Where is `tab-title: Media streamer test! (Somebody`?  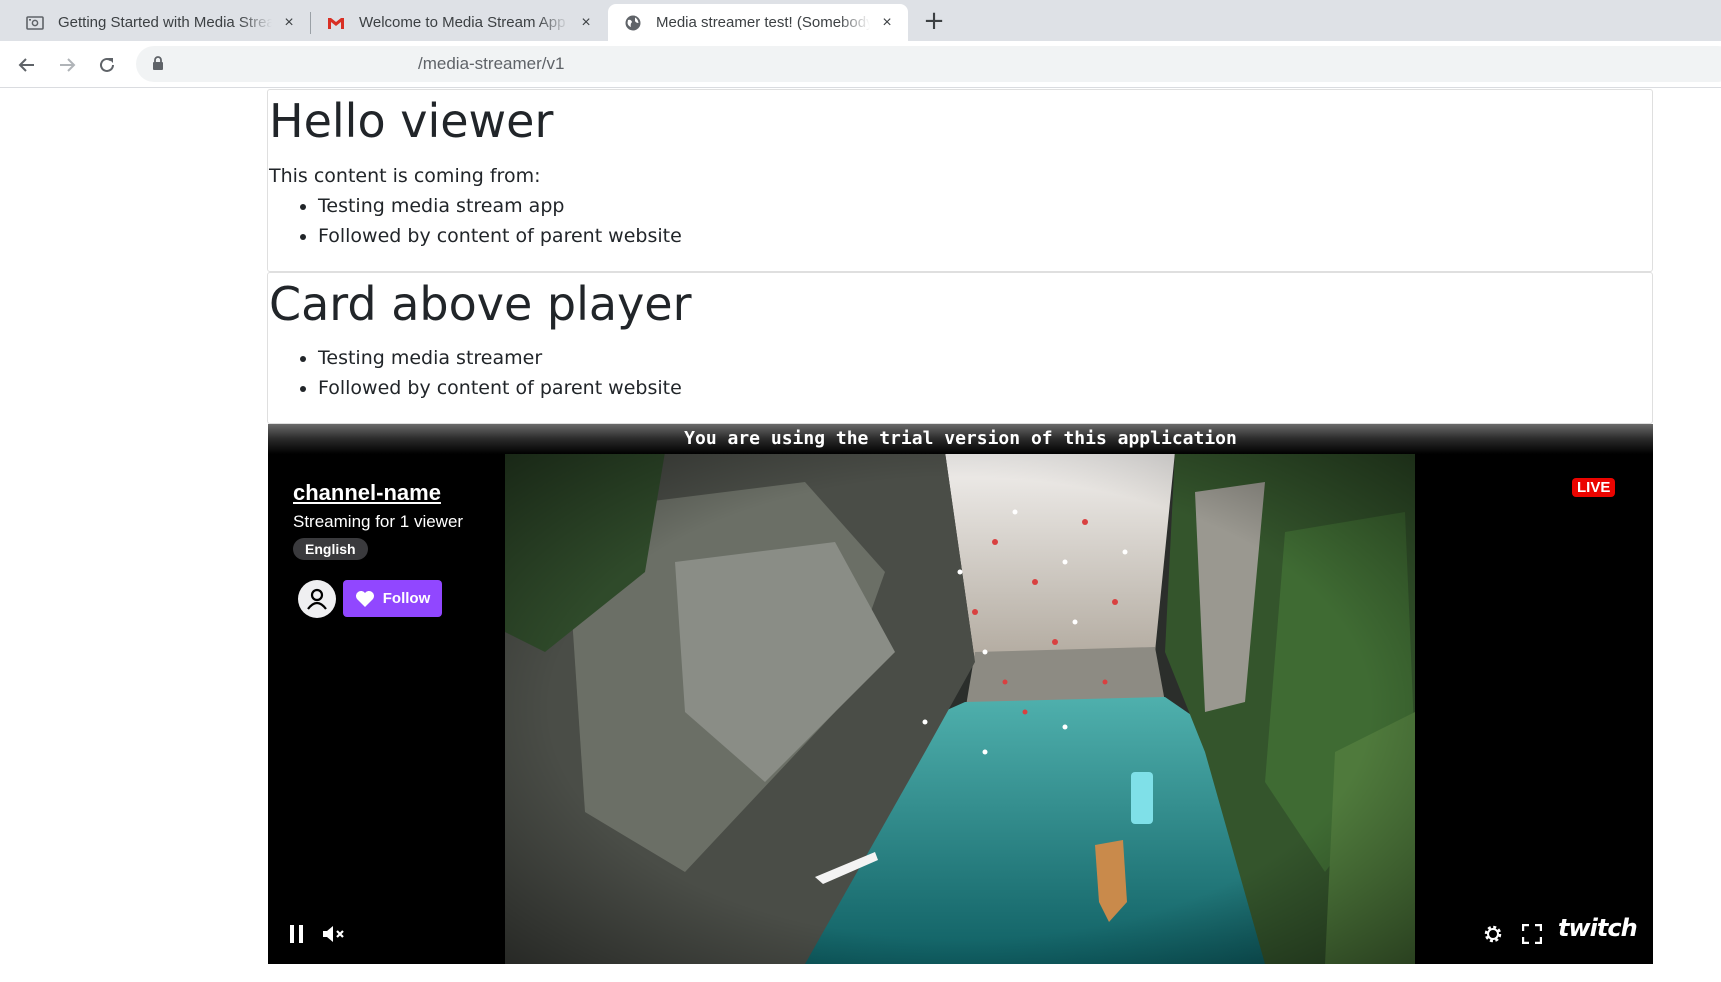 tab-title: Media streamer test! (Somebody is located at coordinates (763, 22).